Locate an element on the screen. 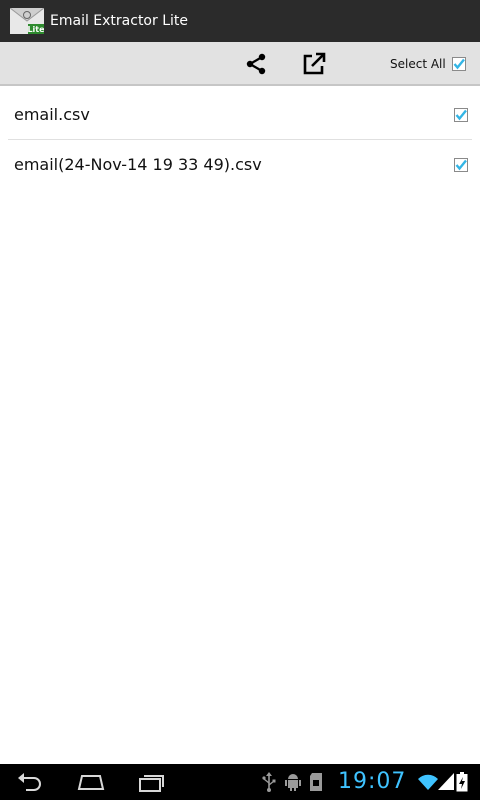  app-badge: Lite is located at coordinates (35, 29).